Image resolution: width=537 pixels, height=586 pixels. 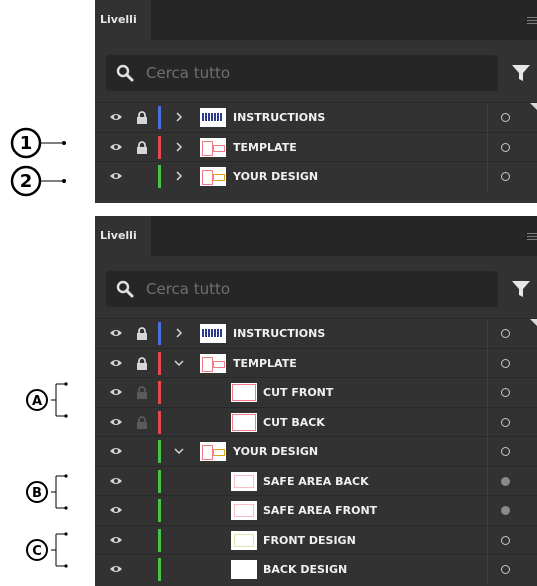 I want to click on layer-name: CUT BACK, so click(x=294, y=422).